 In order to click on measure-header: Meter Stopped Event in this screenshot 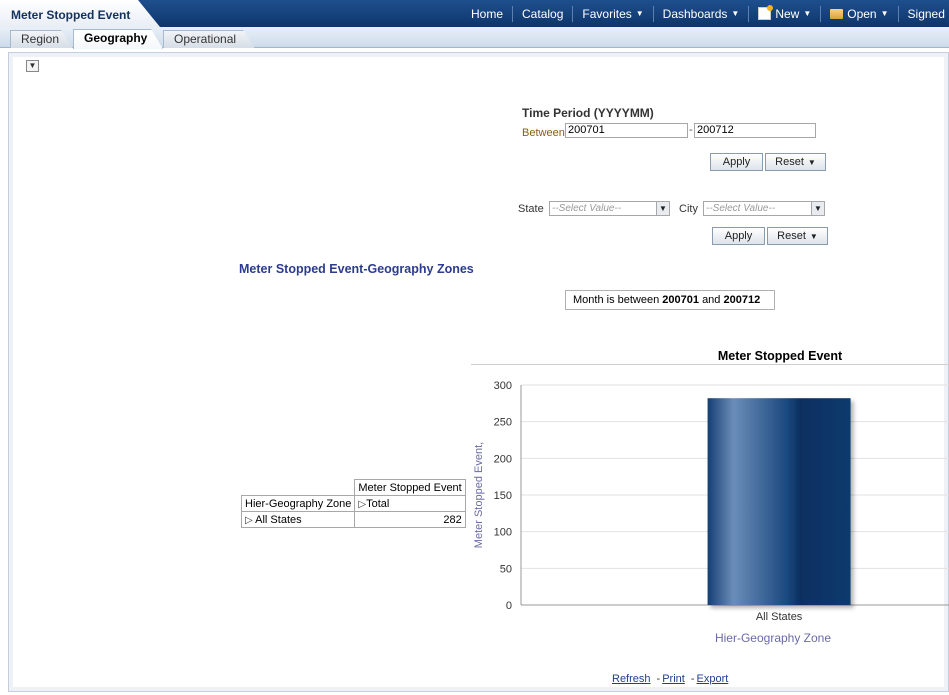, I will do `click(410, 487)`.